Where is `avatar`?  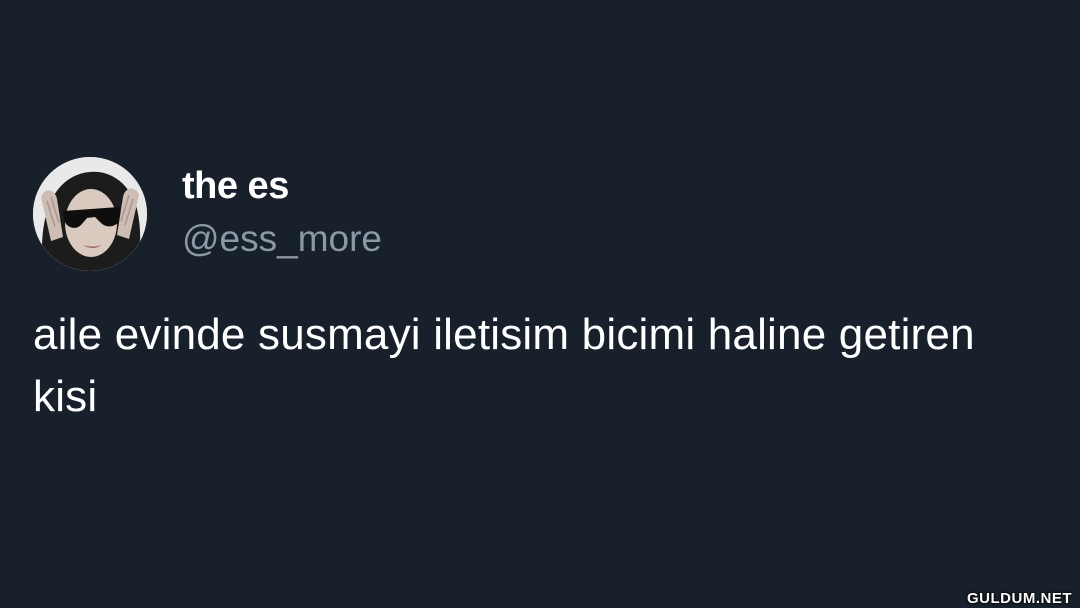
avatar is located at coordinates (90, 214).